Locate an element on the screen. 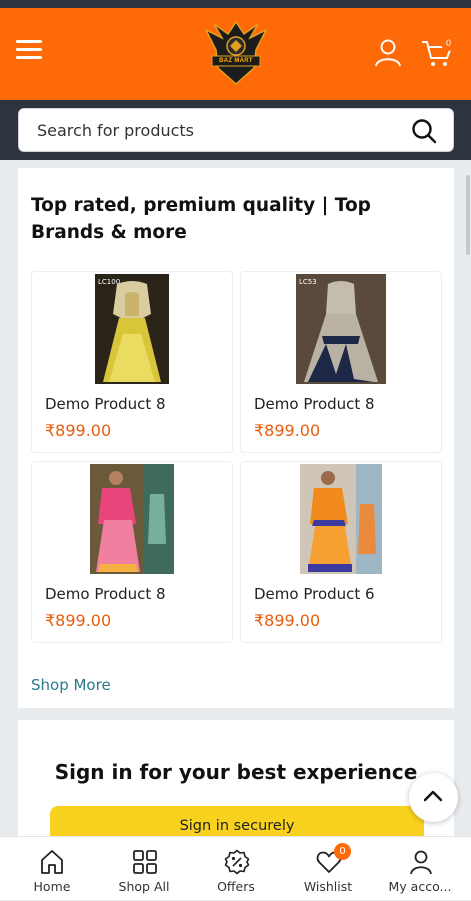  nav-item-shop-all: Shop All is located at coordinates (144, 869).